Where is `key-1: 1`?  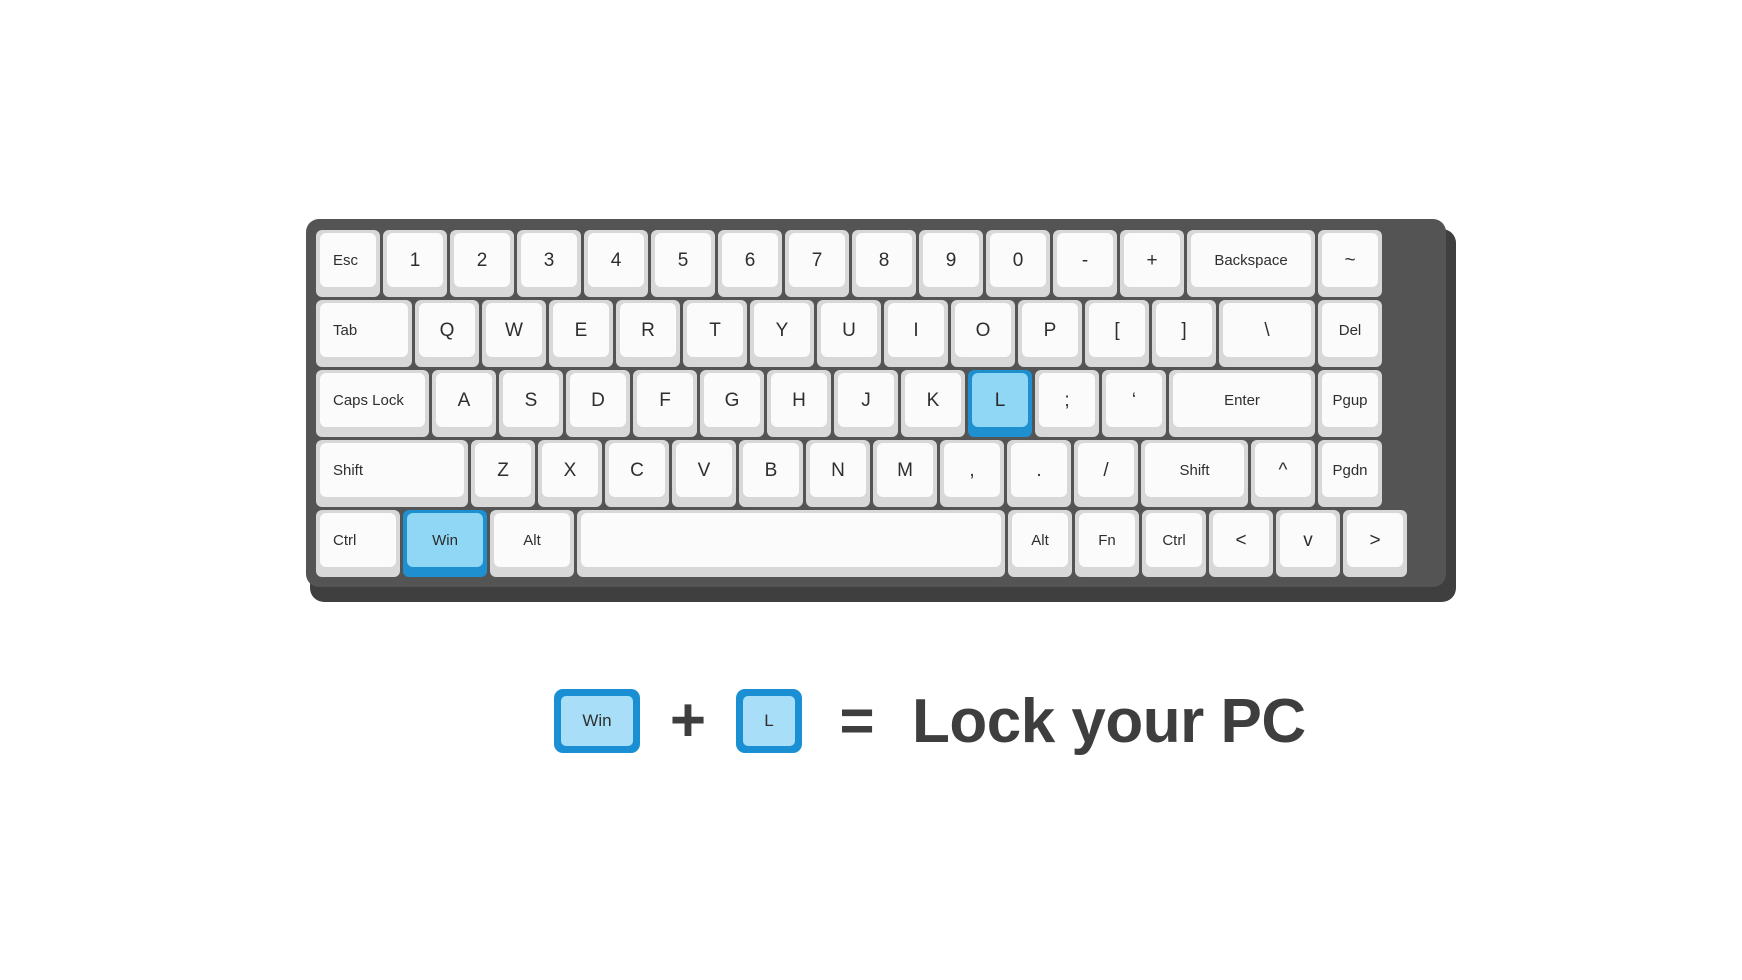 key-1: 1 is located at coordinates (415, 263).